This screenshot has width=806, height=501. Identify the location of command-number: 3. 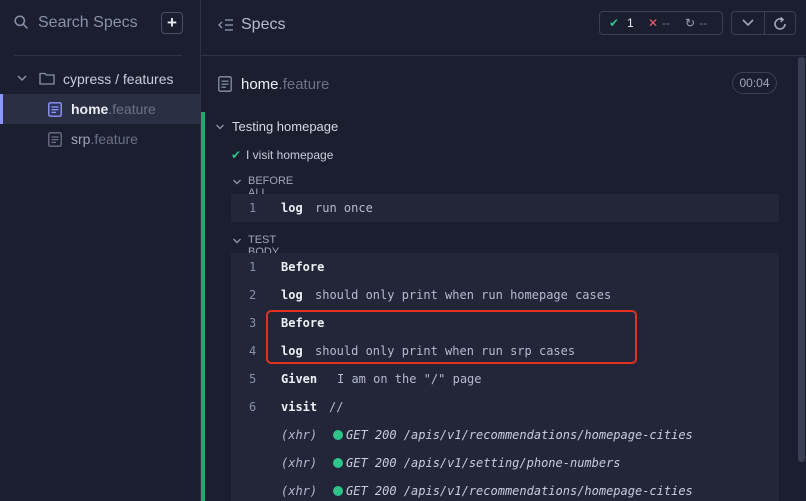
(253, 323).